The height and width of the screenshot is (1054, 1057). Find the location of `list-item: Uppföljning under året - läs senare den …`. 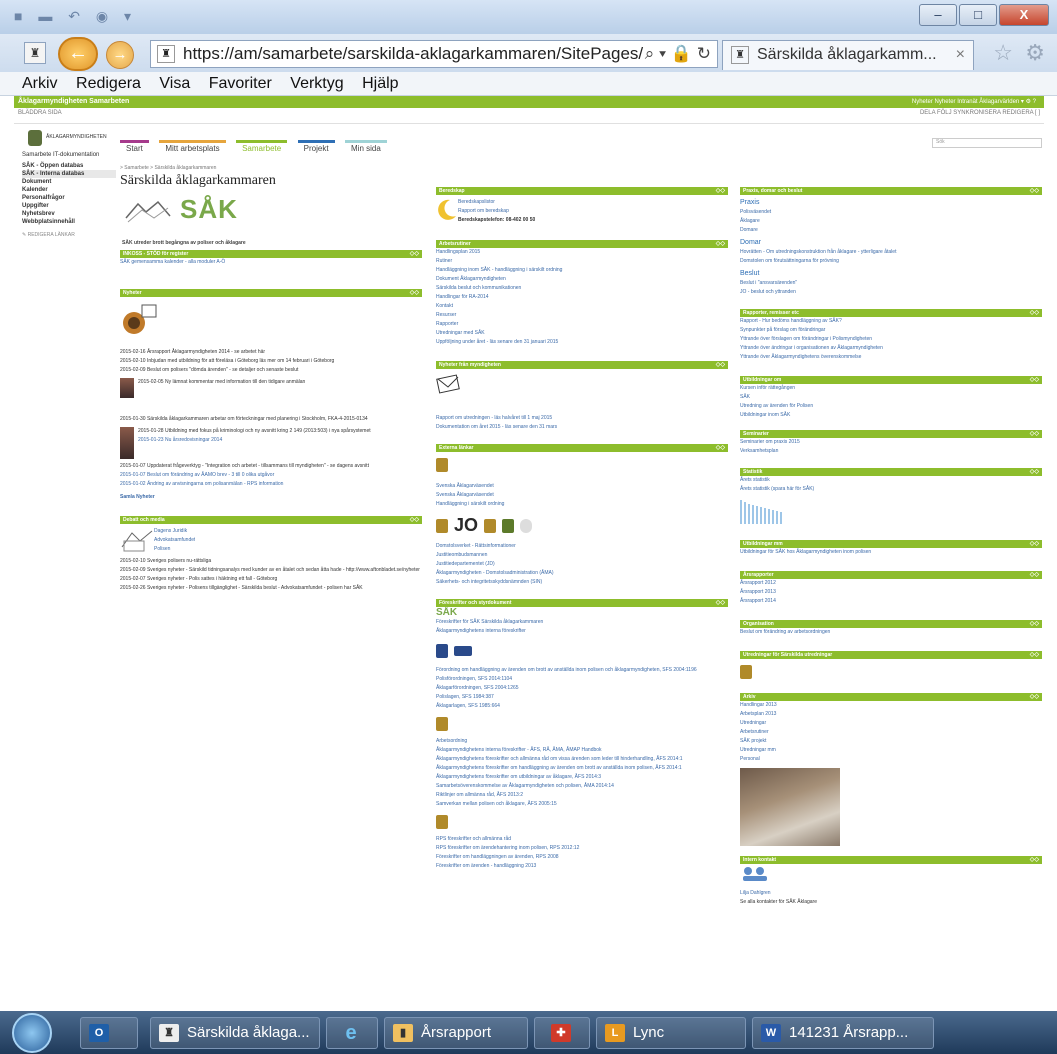

list-item: Uppföljning under året - läs senare den … is located at coordinates (582, 342).